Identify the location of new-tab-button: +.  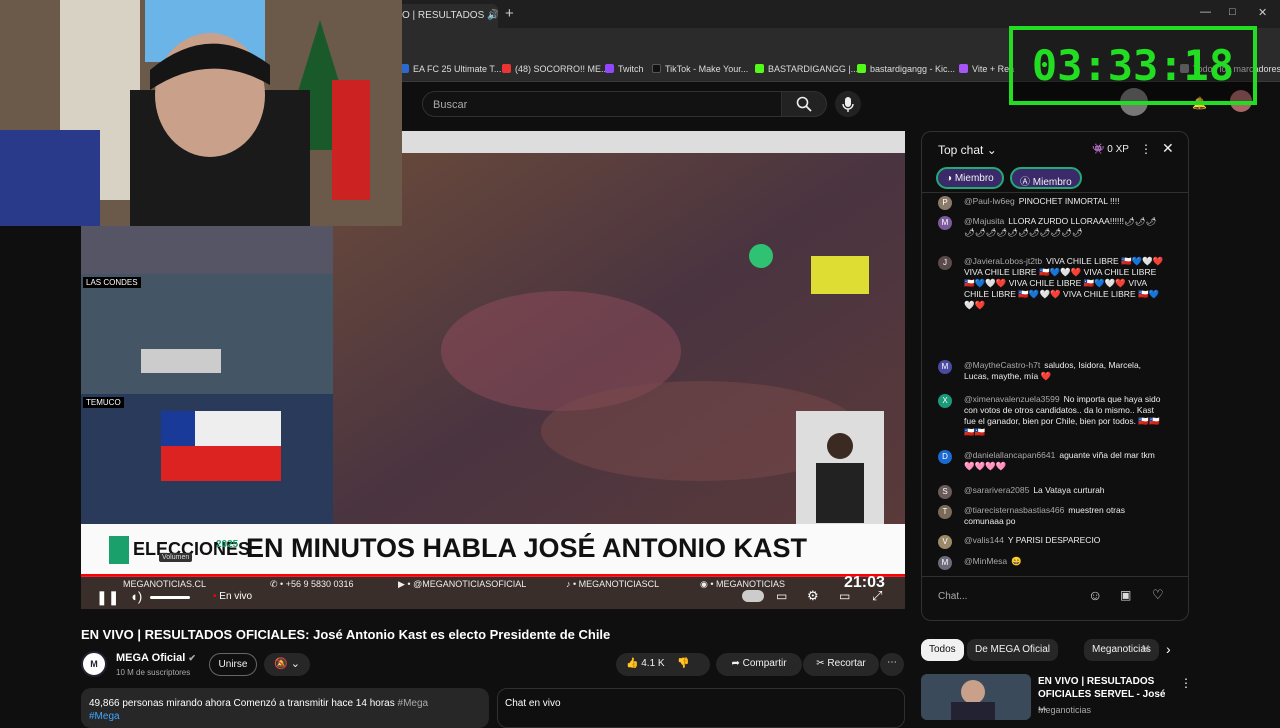
(509, 13).